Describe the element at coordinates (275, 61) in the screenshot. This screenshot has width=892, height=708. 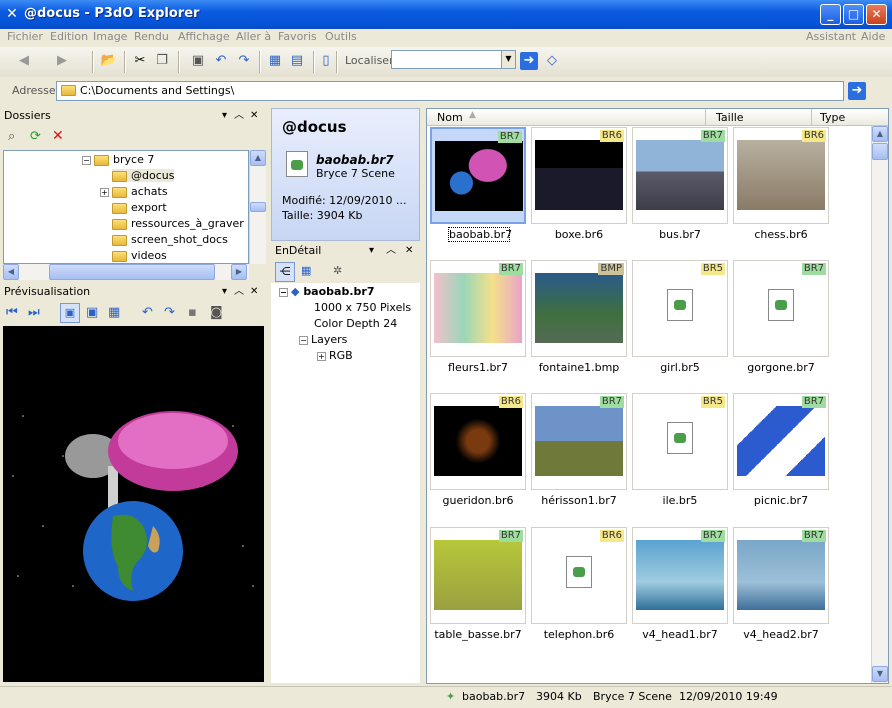
I see `thumbnails-view-icon: ▦` at that location.